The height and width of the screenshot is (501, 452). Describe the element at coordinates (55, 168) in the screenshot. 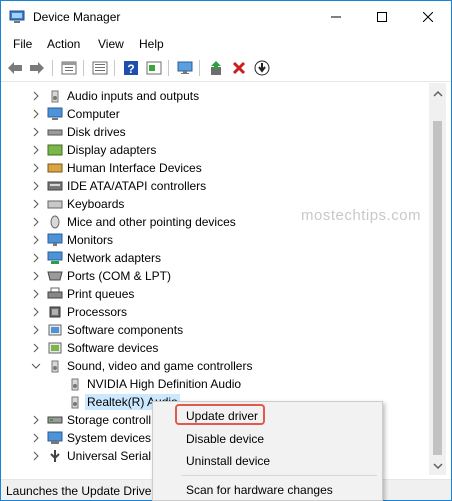

I see `hid-icon` at that location.